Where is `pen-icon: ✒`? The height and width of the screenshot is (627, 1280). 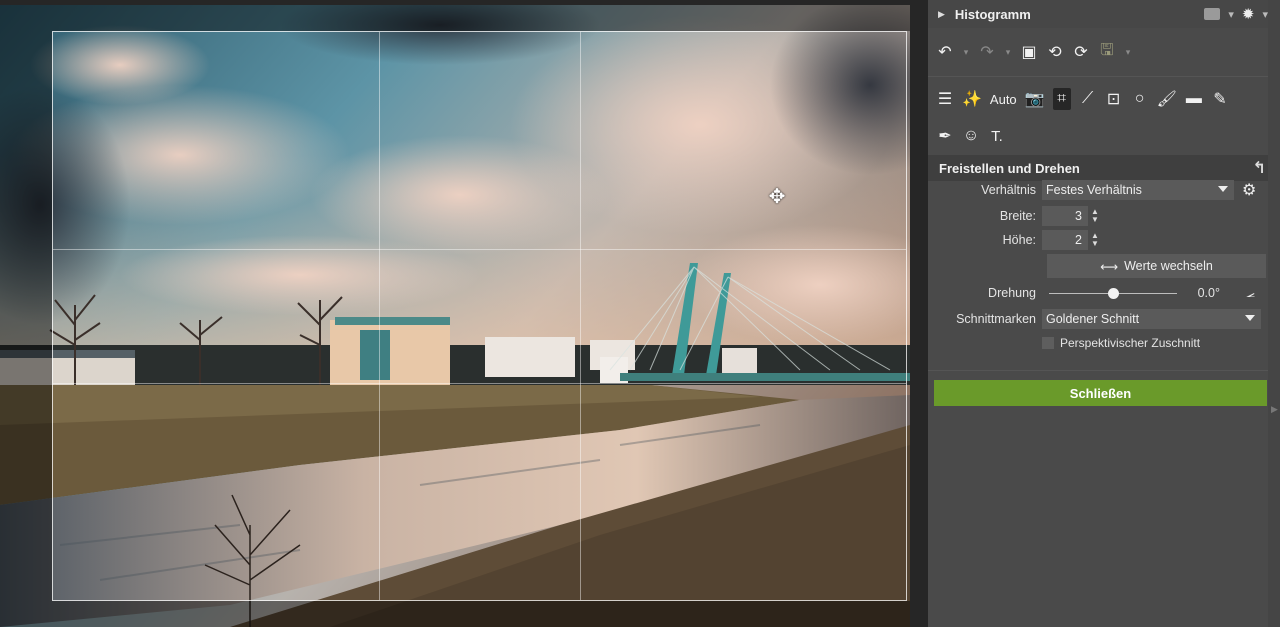 pen-icon: ✒ is located at coordinates (945, 136).